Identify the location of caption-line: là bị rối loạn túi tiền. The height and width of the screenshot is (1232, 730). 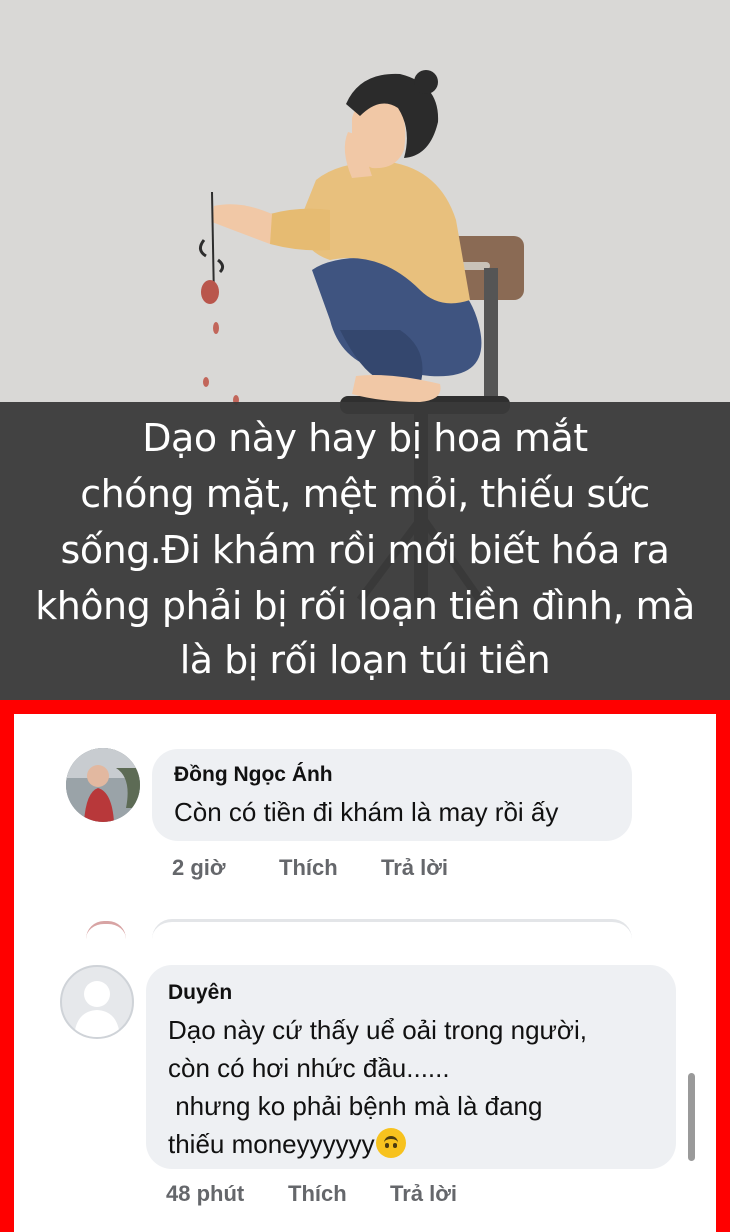
(365, 660).